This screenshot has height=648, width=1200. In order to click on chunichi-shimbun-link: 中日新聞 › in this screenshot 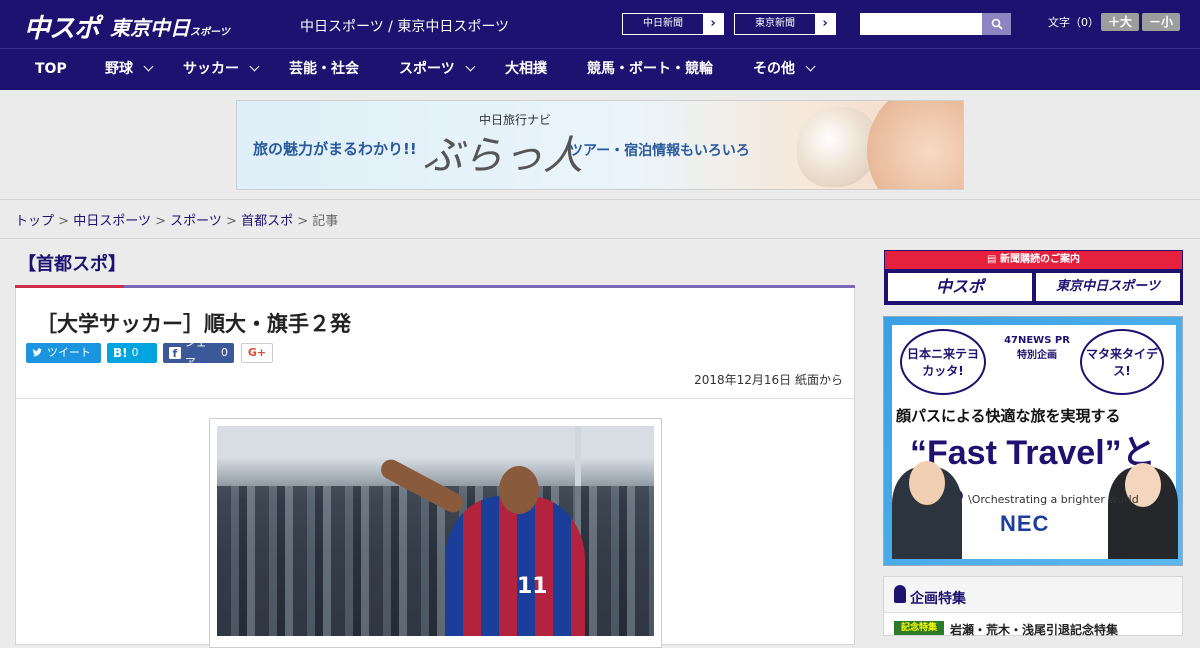, I will do `click(673, 24)`.